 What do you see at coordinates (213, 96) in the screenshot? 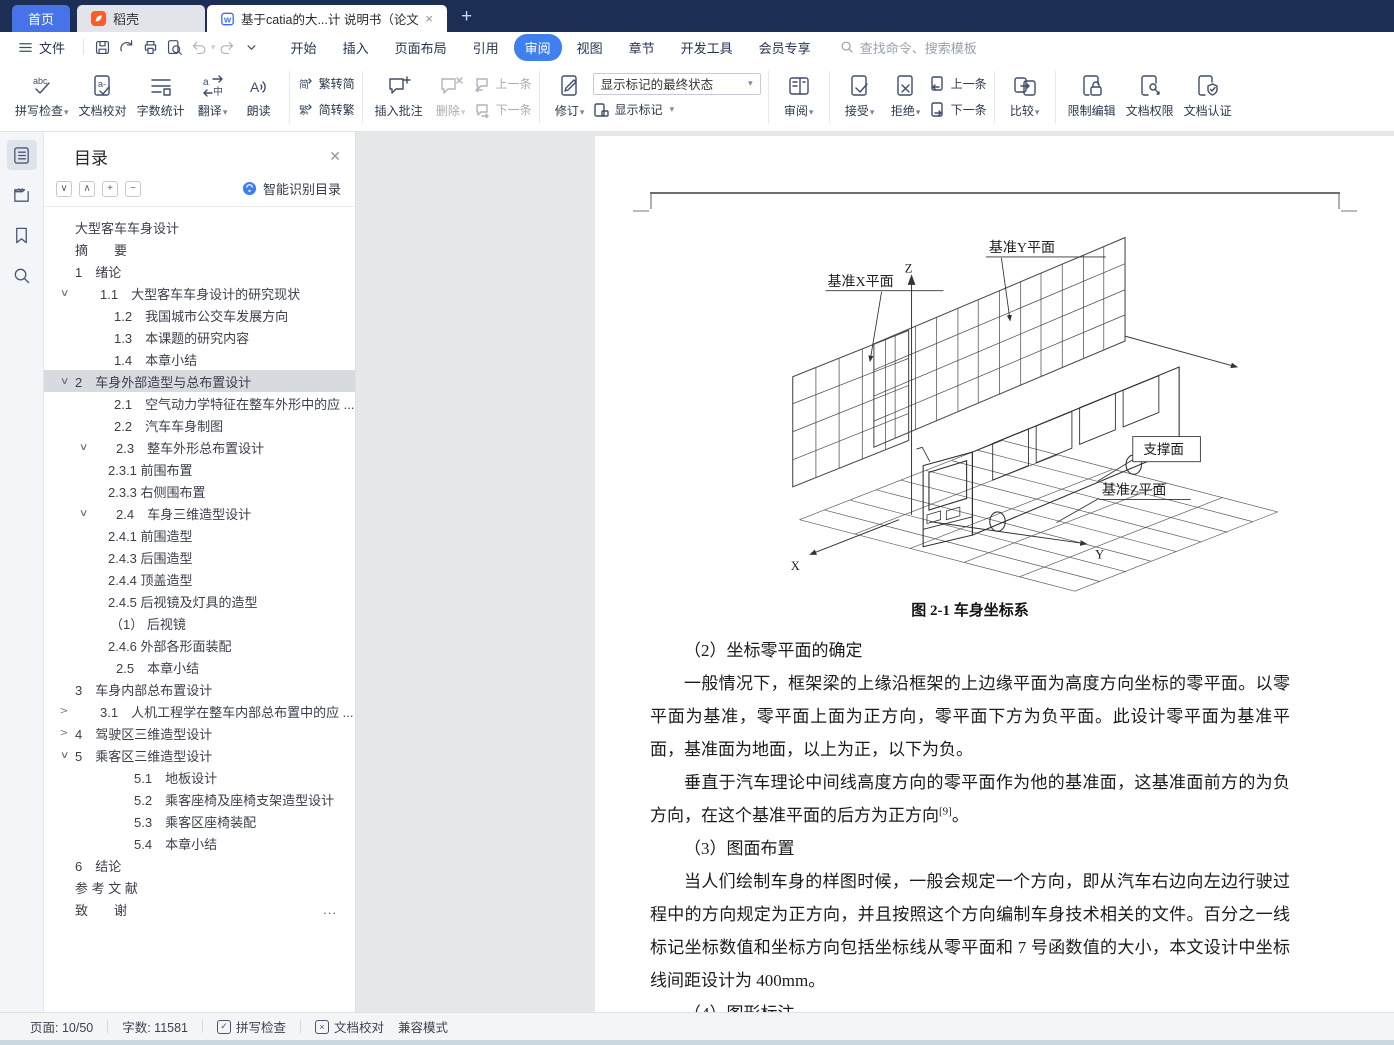
I see `translate-button: a中 翻译▾` at bounding box center [213, 96].